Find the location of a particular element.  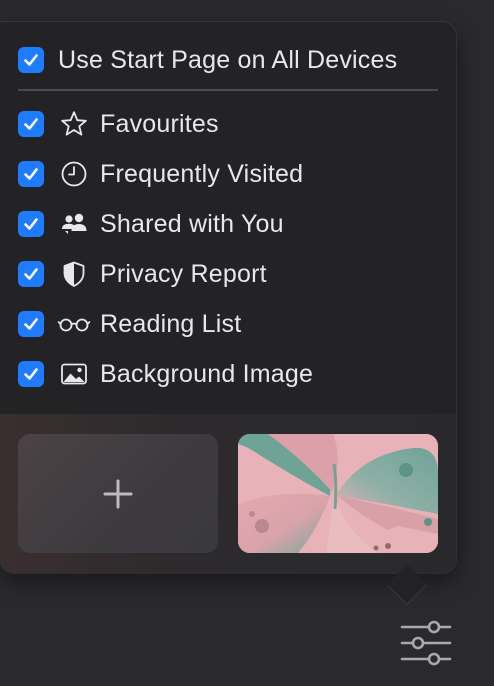

background-image-checkbox is located at coordinates (31, 374).